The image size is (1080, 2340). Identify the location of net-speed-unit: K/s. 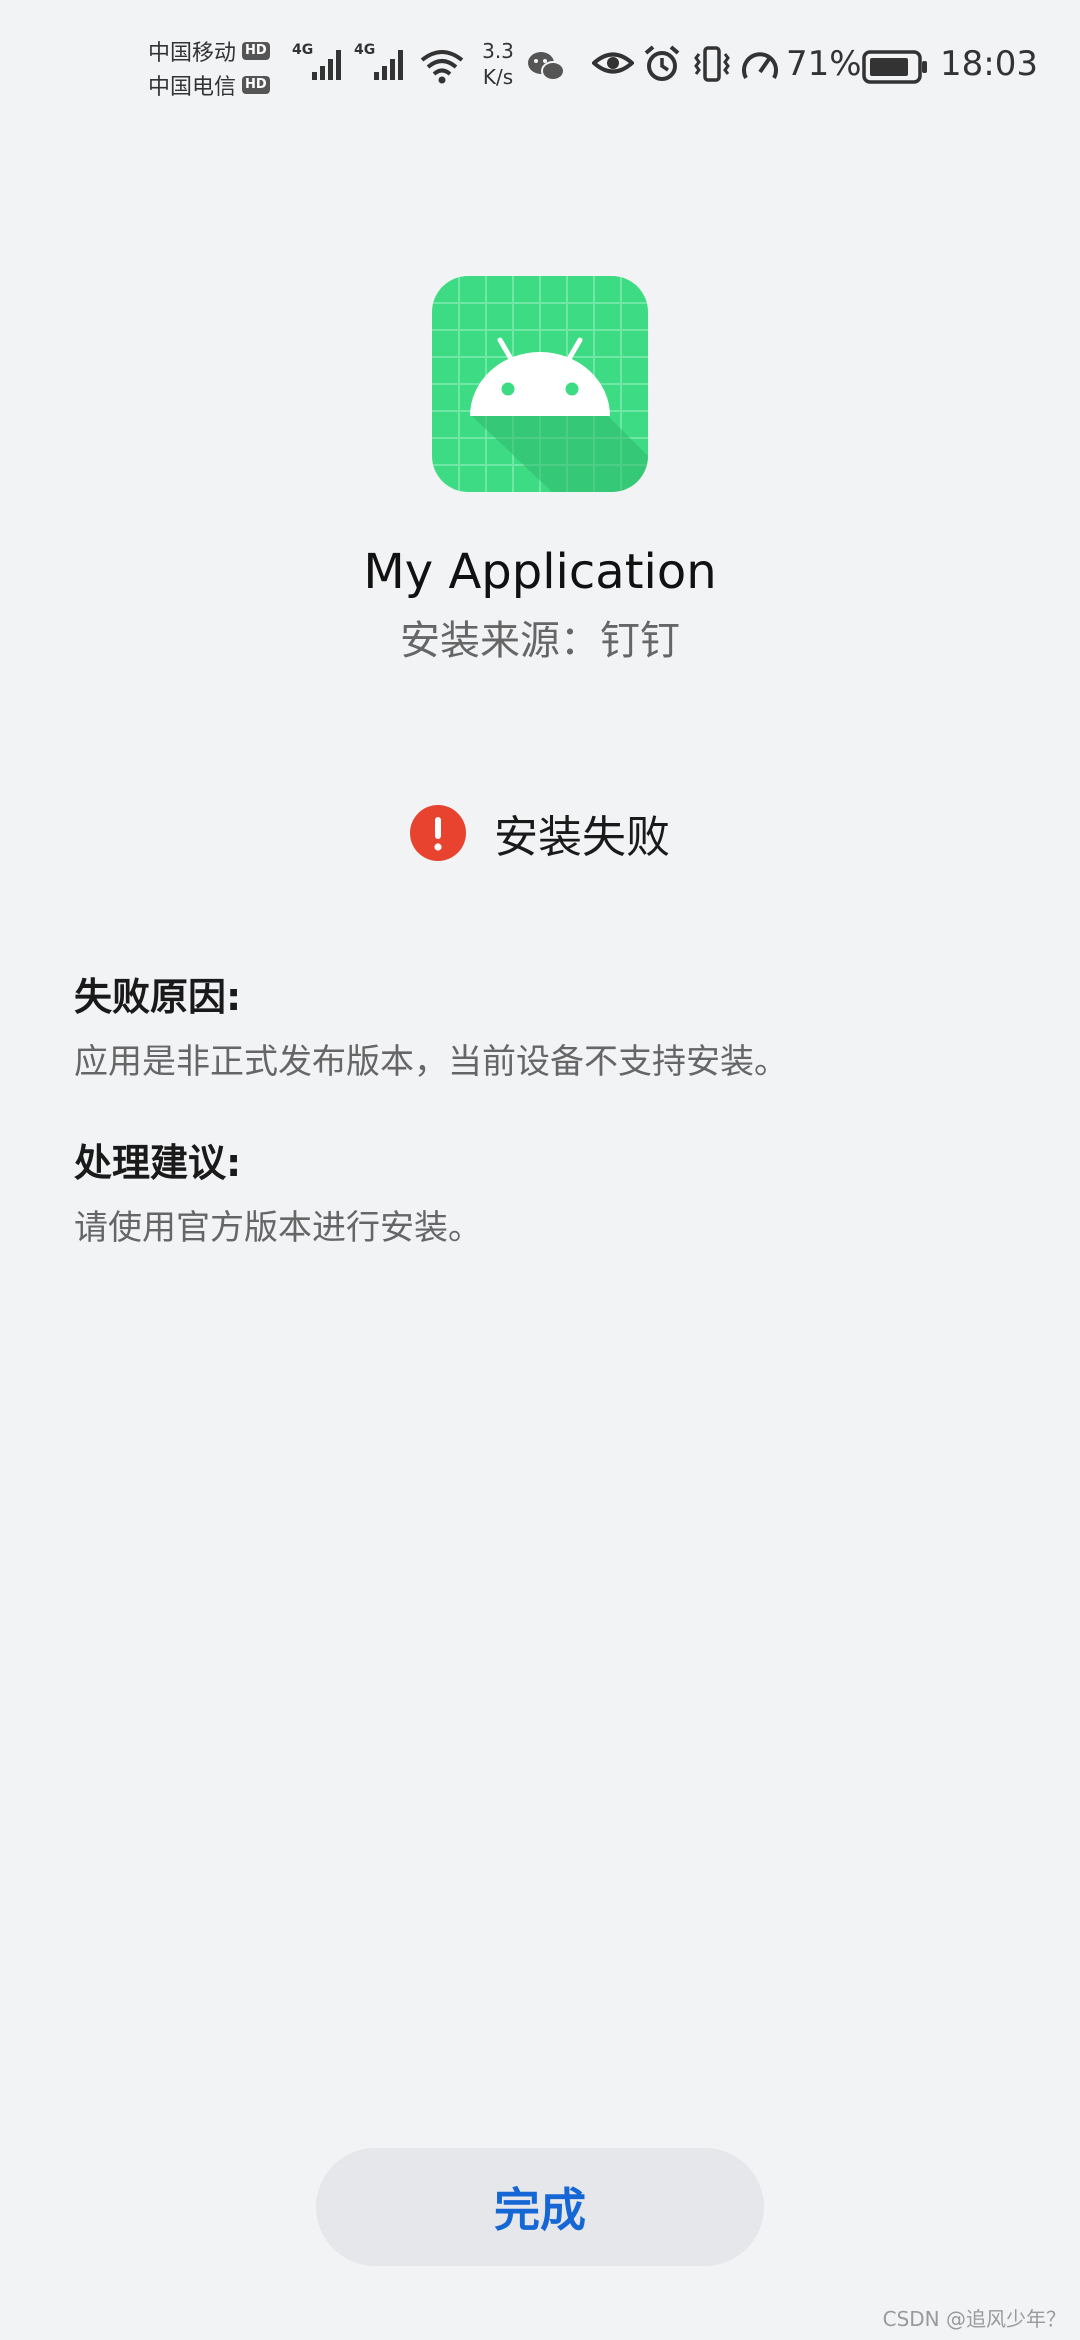
(498, 77).